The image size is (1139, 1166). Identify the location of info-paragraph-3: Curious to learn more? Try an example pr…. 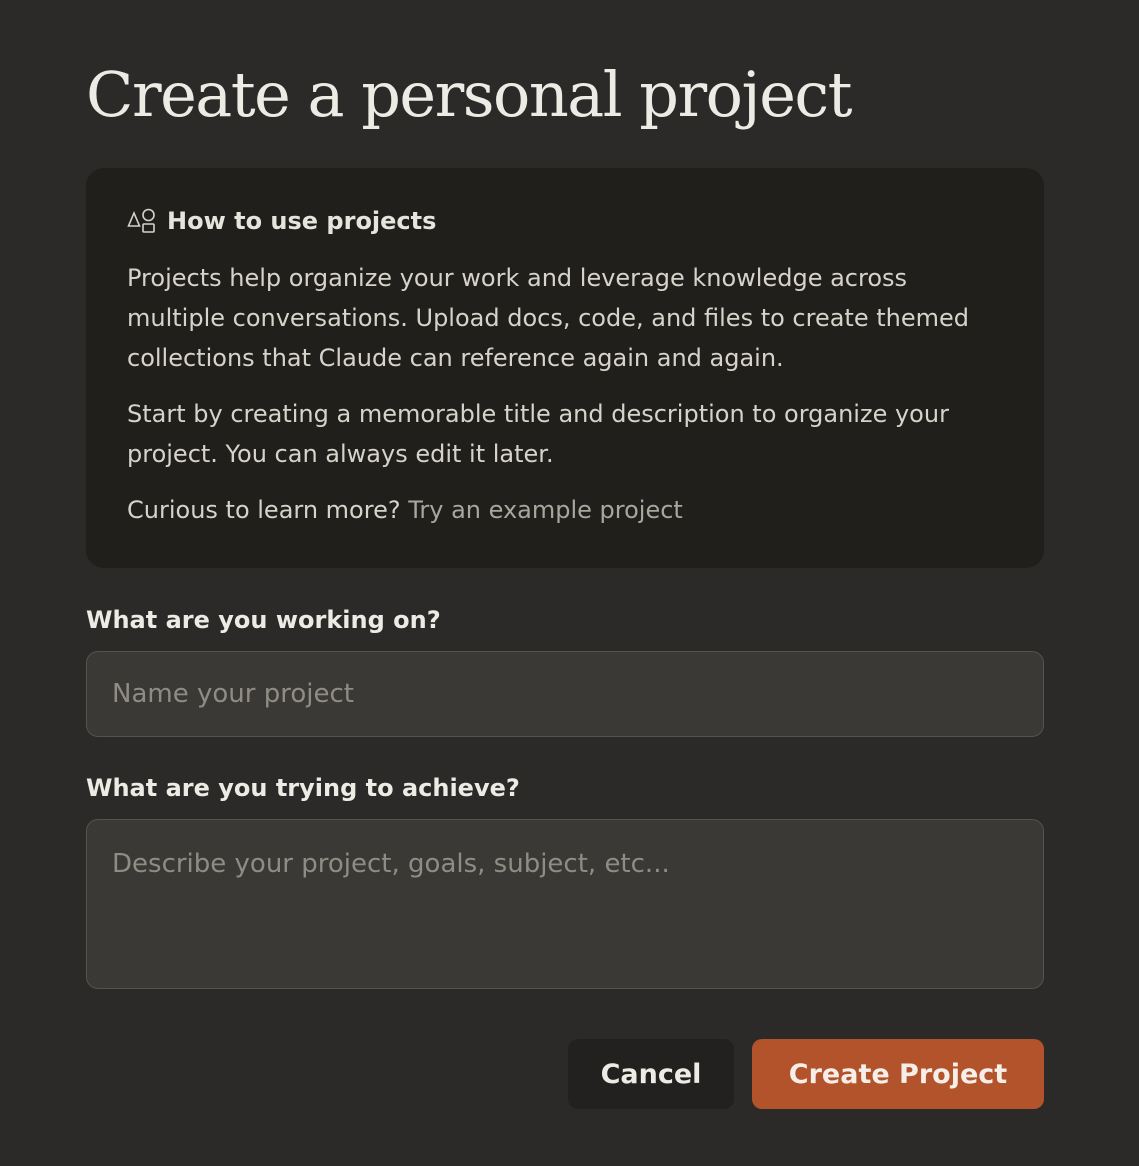
(565, 510).